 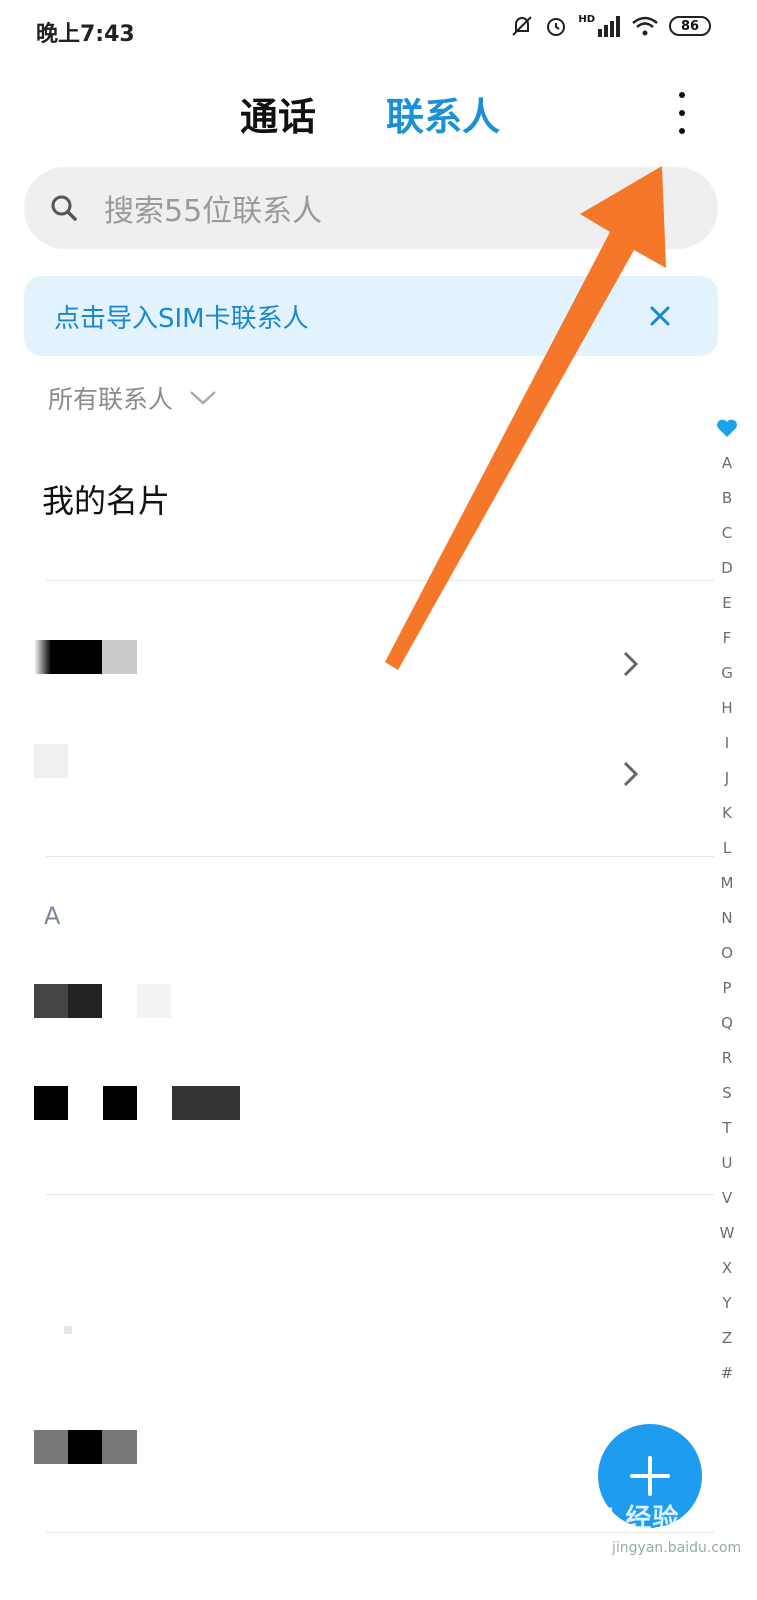 What do you see at coordinates (727, 883) in the screenshot?
I see `index-letter-m: M` at bounding box center [727, 883].